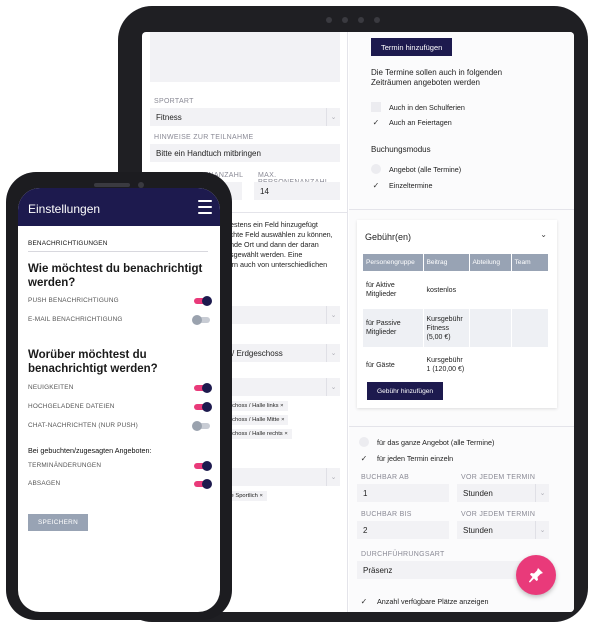 The width and height of the screenshot is (590, 624). I want to click on info-line-3: hende Ort und dann der daran, so click(270, 244).